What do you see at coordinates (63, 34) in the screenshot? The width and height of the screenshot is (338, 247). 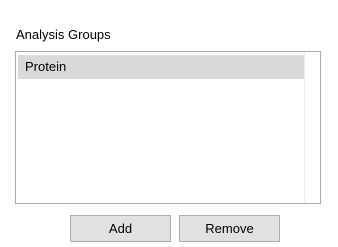 I see `analysis-groups-label: Analysis Groups` at bounding box center [63, 34].